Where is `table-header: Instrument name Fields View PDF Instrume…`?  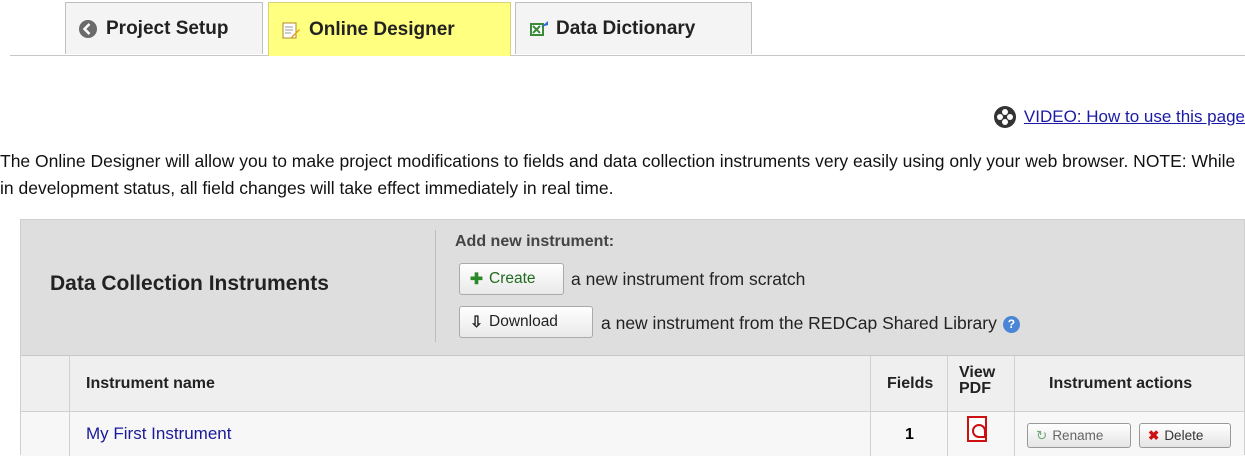 table-header: Instrument name Fields View PDF Instrume… is located at coordinates (632, 384).